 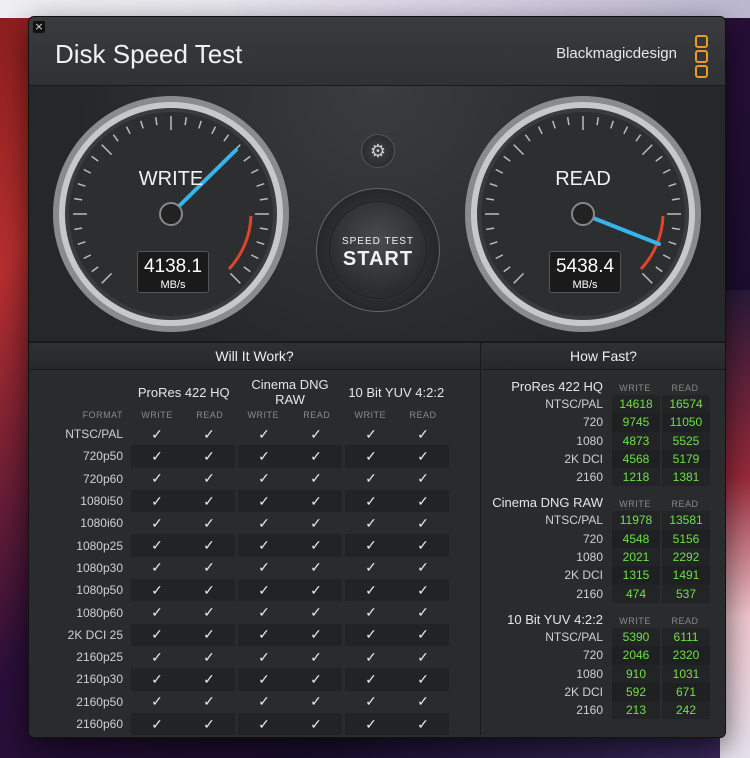 I want to click on write-fps-value: 213, so click(x=636, y=710).